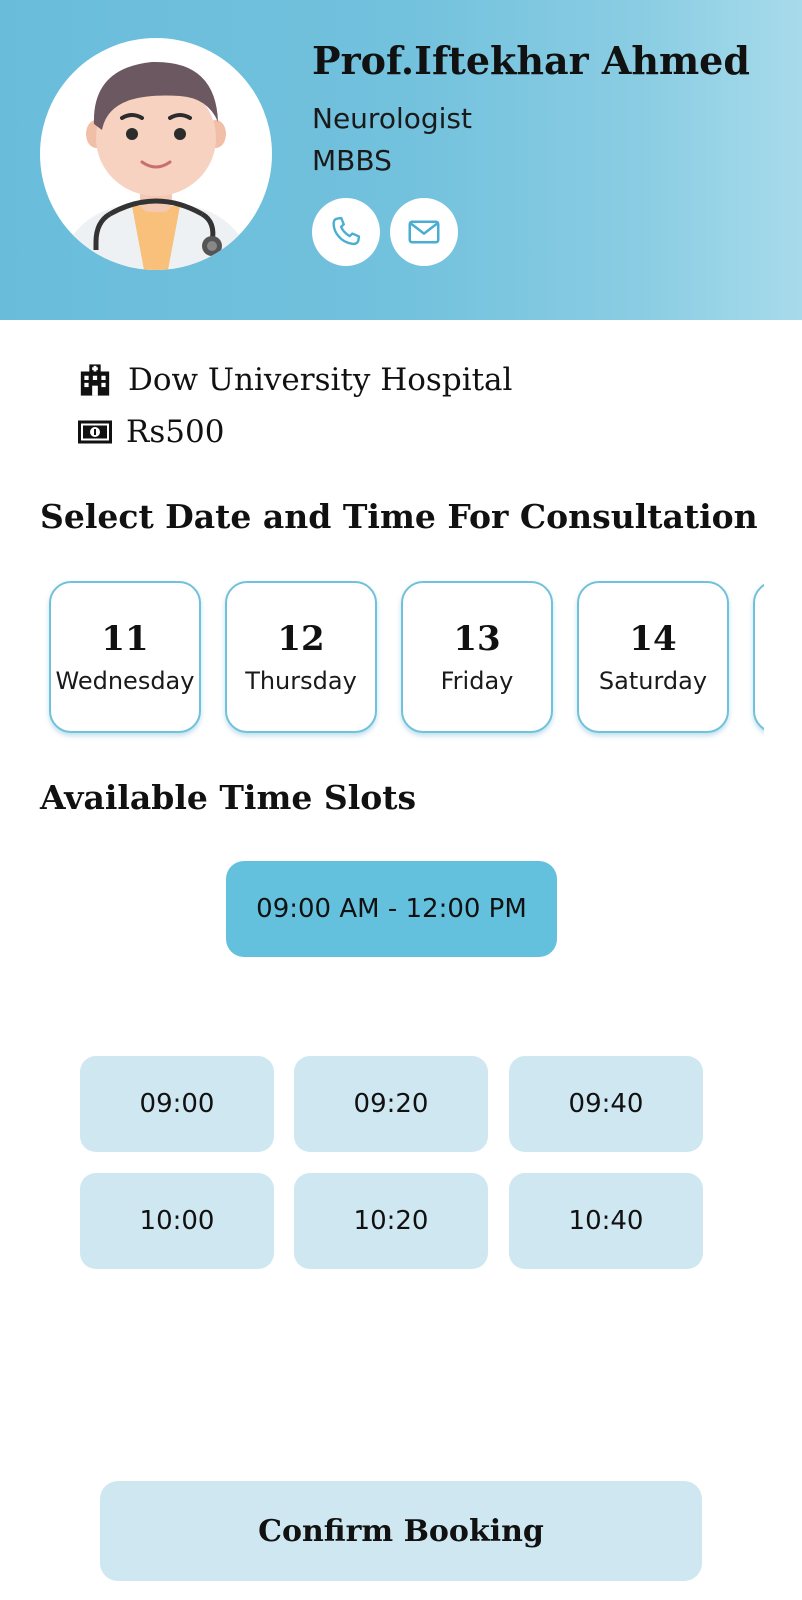  I want to click on time-range-button: 09:00 AM - 12:00 PM, so click(391, 909).